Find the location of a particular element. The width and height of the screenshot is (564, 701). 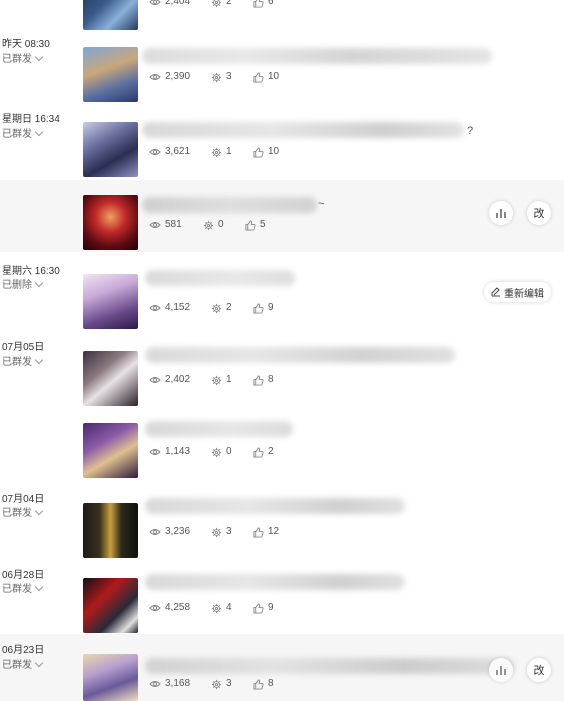

post-title-tail: ~ is located at coordinates (321, 204).